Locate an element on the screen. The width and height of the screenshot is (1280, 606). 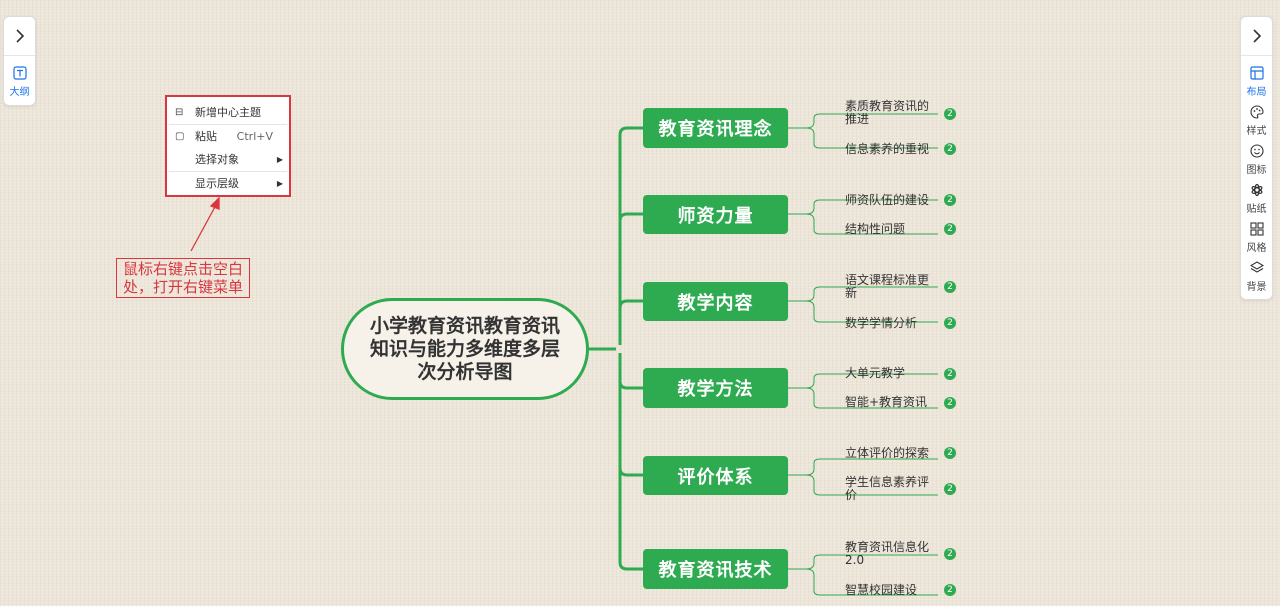
outline-label: 大纲 is located at coordinates (19, 92).